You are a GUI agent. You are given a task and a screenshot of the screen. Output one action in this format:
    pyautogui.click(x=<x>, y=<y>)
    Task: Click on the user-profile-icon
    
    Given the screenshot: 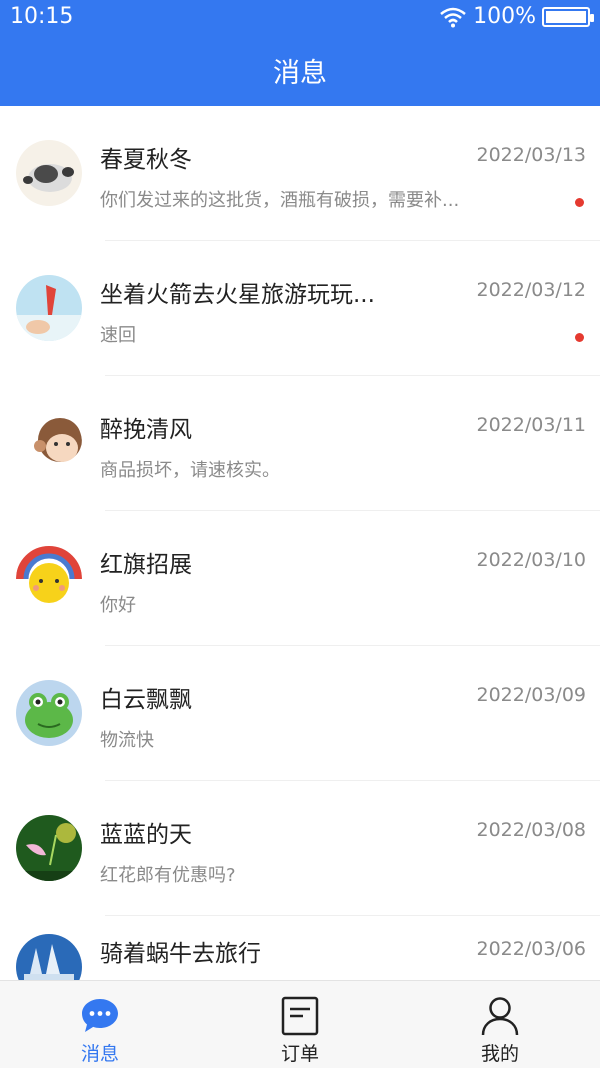 What is the action you would take?
    pyautogui.click(x=500, y=1016)
    